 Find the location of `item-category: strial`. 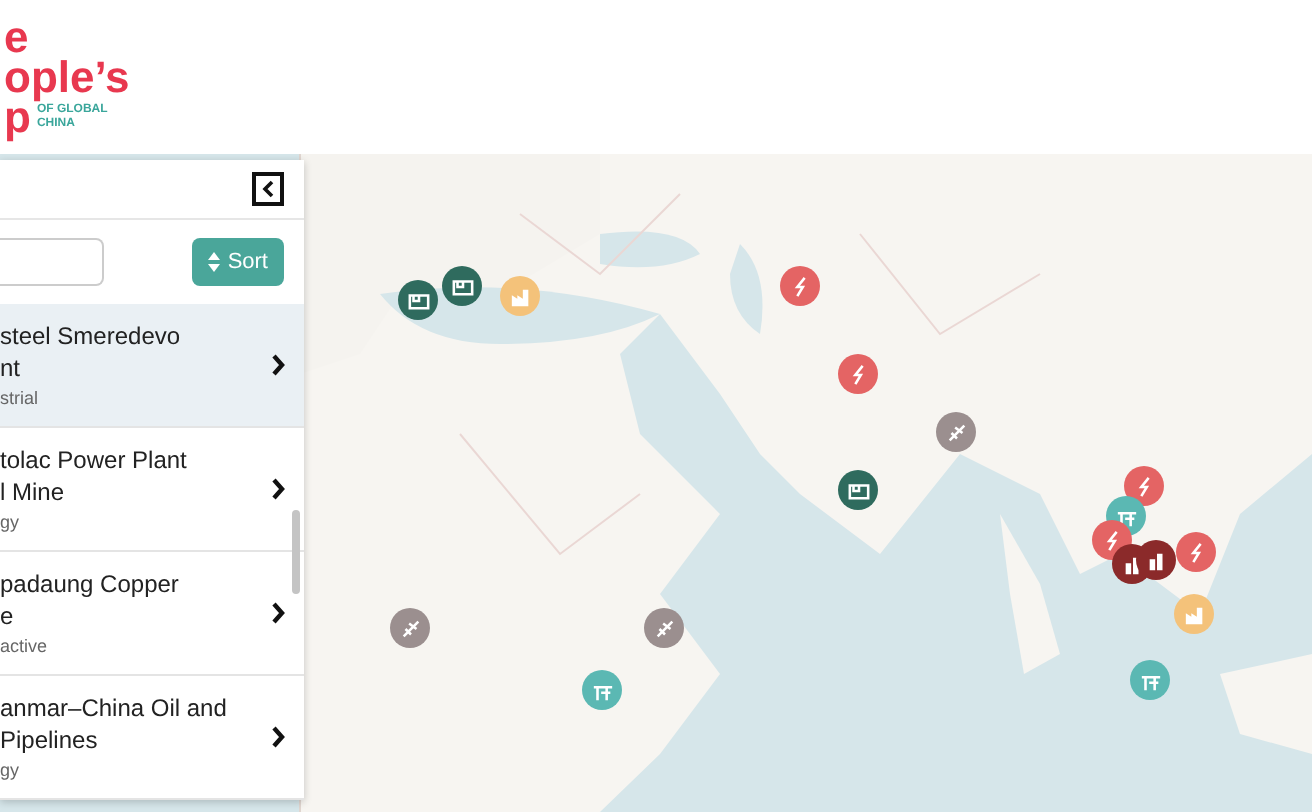

item-category: strial is located at coordinates (20, 398).